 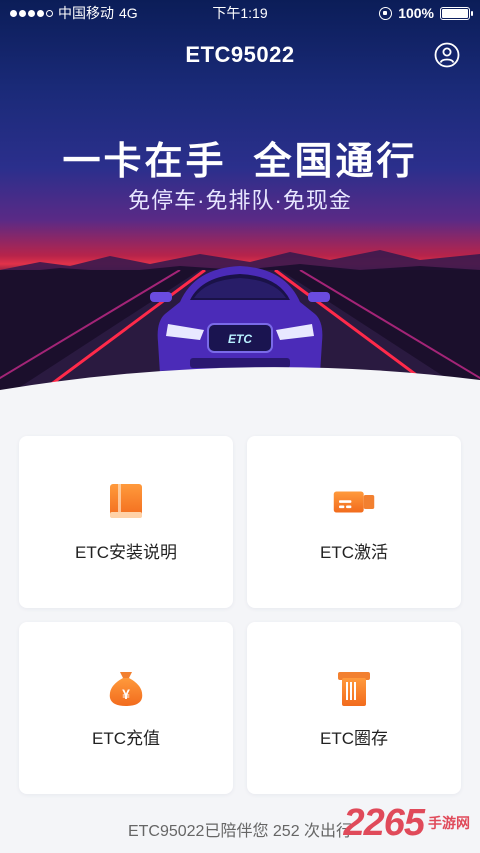 I want to click on hero-curve, so click(x=240, y=383).